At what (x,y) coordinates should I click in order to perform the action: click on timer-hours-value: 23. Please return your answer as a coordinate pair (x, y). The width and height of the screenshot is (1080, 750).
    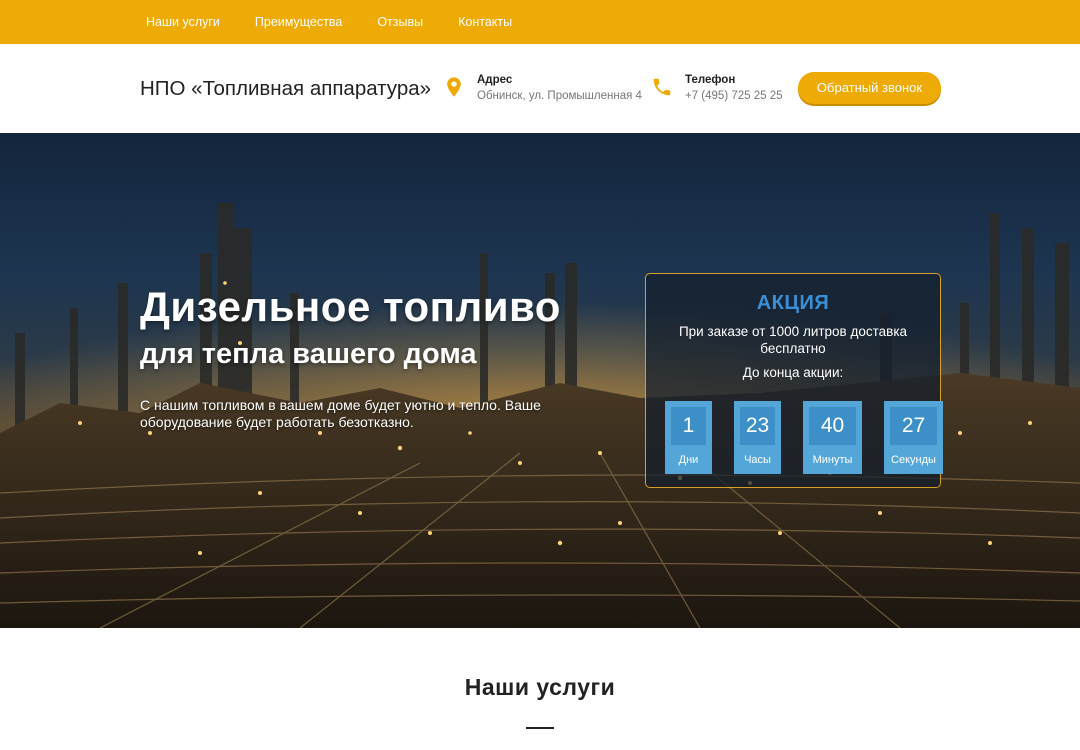
    Looking at the image, I should click on (757, 426).